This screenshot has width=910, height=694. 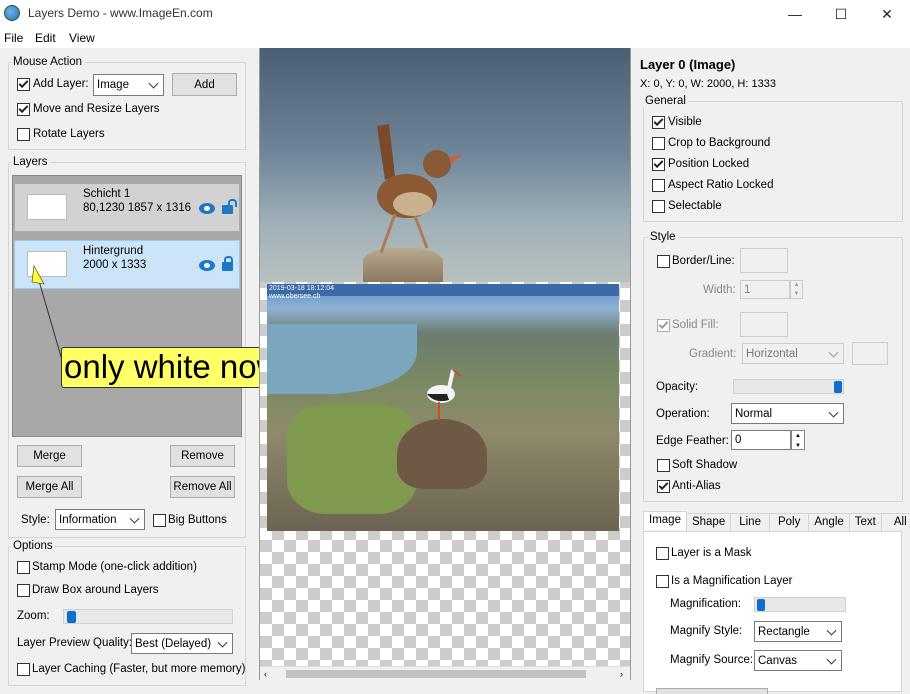 What do you see at coordinates (442, 454) in the screenshot?
I see `stork-nest` at bounding box center [442, 454].